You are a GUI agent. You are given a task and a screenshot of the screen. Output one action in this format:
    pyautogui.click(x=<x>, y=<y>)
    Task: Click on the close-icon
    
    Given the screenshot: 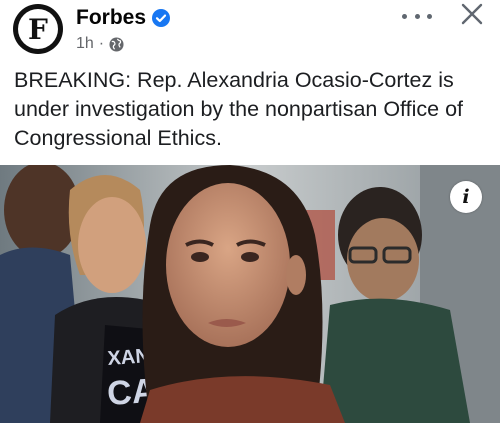 What is the action you would take?
    pyautogui.click(x=472, y=14)
    